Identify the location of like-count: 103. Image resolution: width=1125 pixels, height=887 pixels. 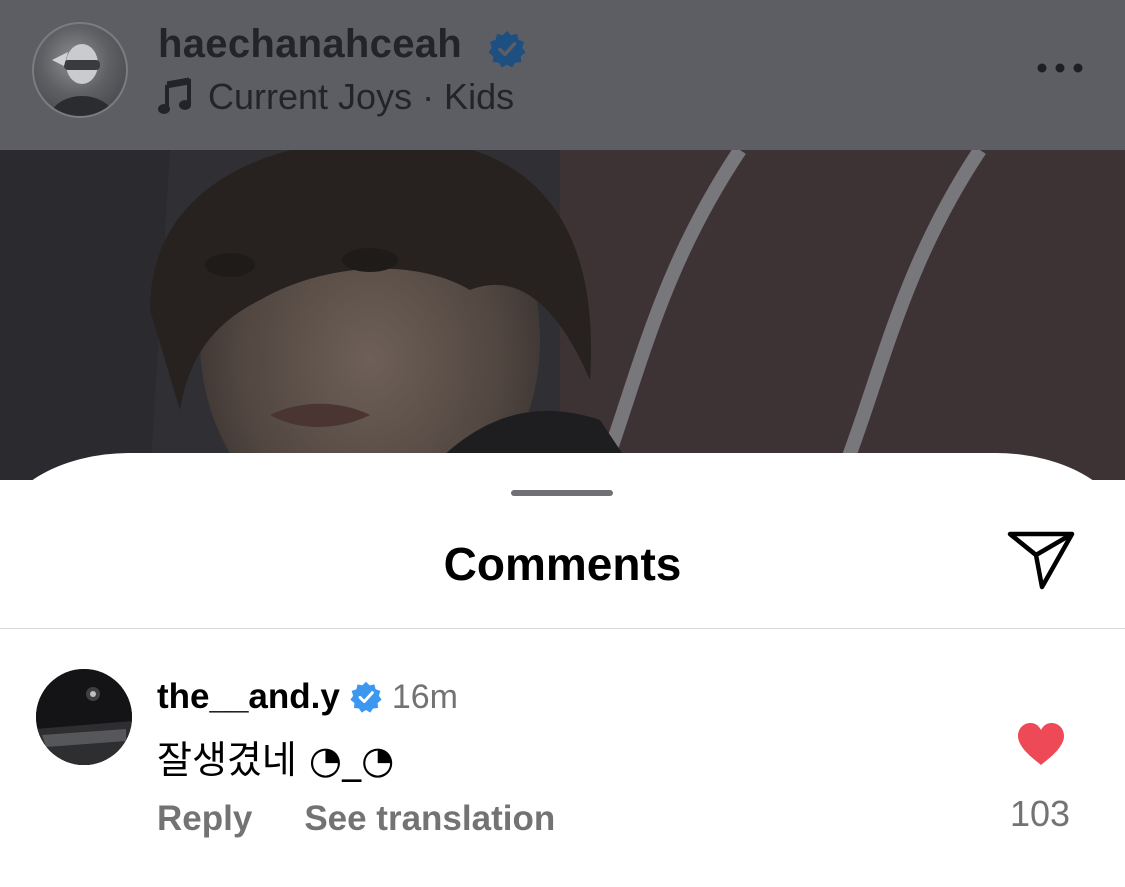
(1040, 813).